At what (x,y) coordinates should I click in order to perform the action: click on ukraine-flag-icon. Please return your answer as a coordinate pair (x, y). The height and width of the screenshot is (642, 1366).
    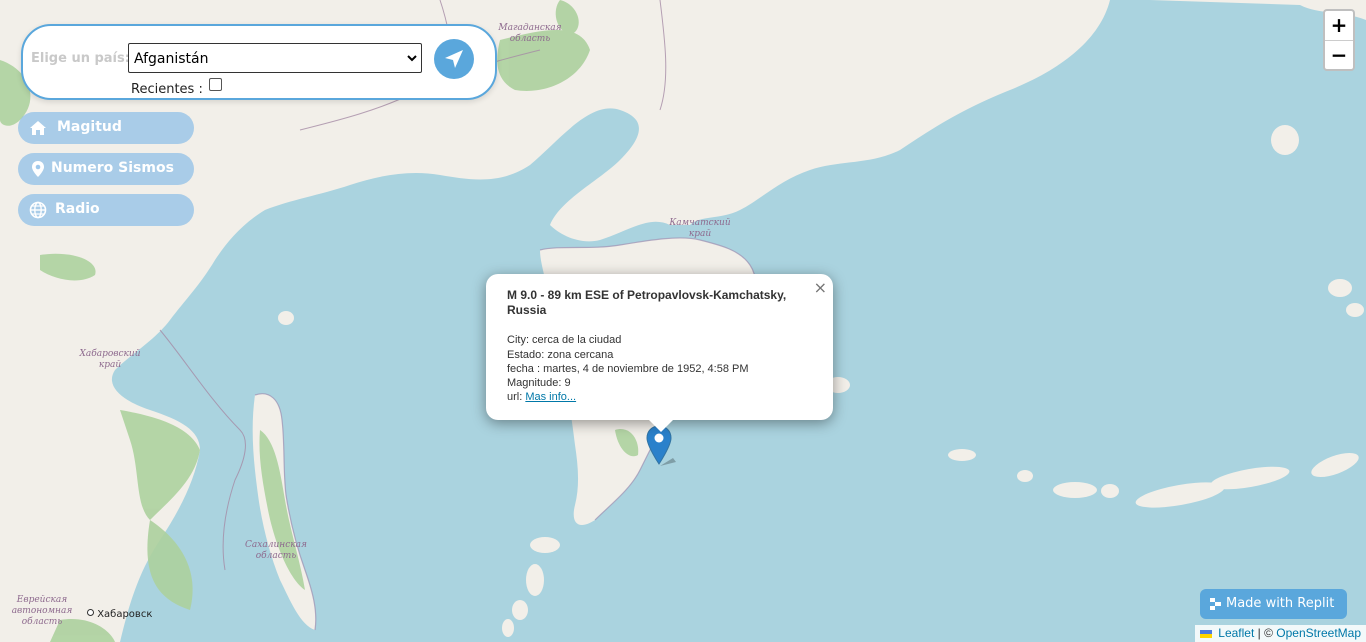
    Looking at the image, I should click on (1205, 634).